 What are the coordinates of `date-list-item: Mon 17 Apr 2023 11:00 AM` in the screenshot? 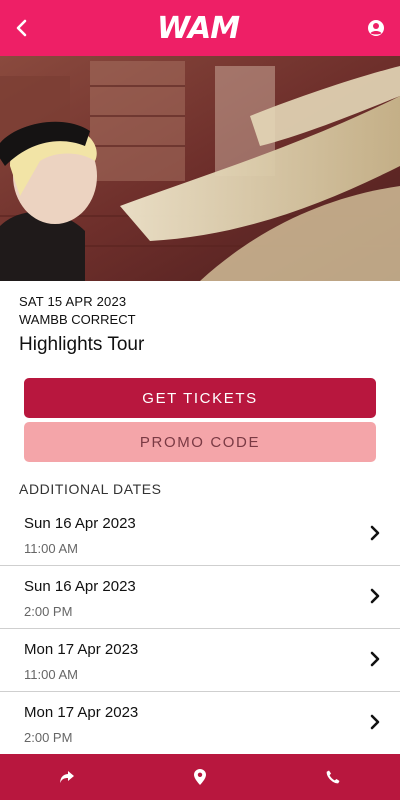 It's located at (200, 660).